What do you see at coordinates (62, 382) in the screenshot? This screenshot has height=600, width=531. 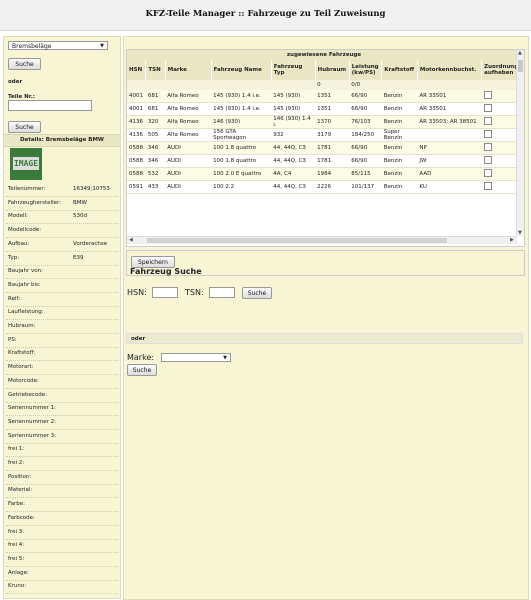 I see `detail-field: Motorcode:` at bounding box center [62, 382].